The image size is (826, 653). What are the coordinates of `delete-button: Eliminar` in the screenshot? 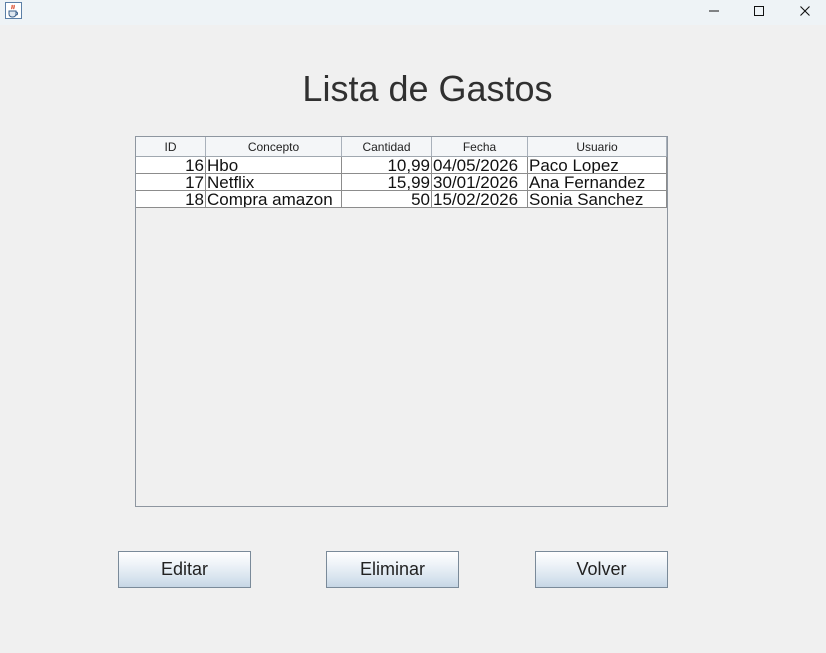 It's located at (392, 569).